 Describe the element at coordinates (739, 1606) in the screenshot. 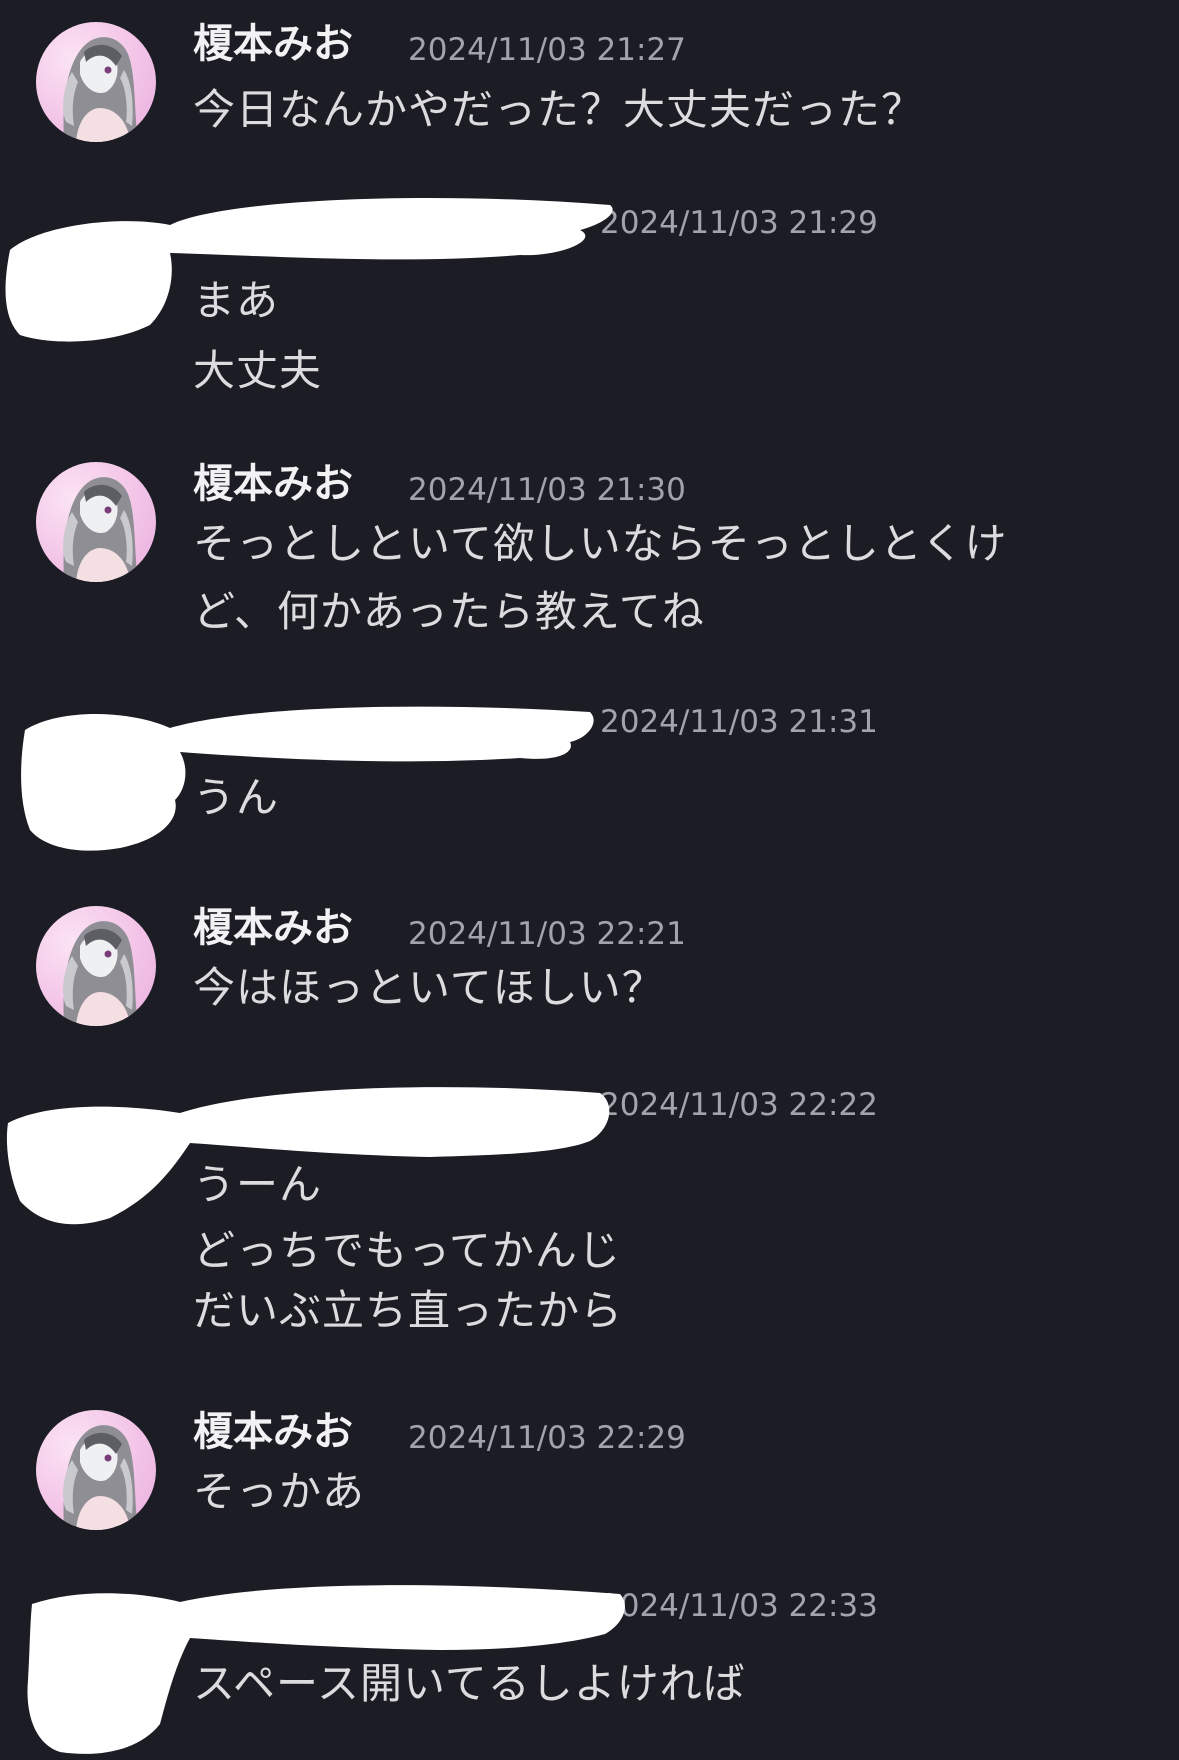

I see `message-timestamp: 2024/11/03 22:33` at that location.